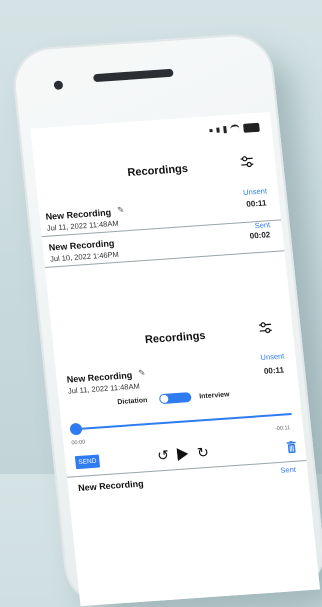 The height and width of the screenshot is (607, 322). What do you see at coordinates (111, 485) in the screenshot?
I see `list-item-title: New Recording` at bounding box center [111, 485].